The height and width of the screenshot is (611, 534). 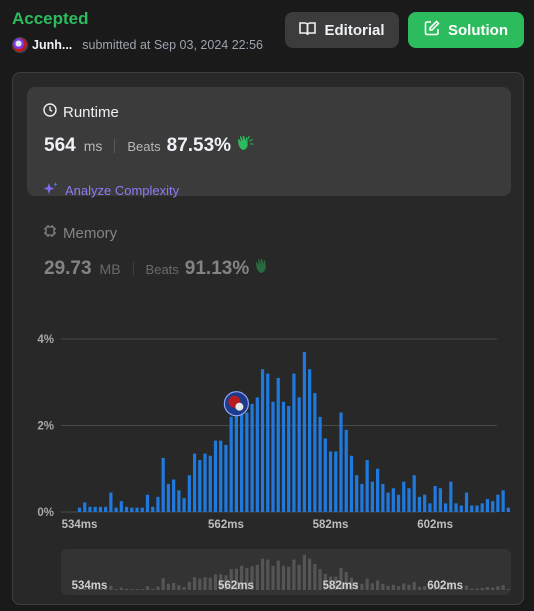 I want to click on minimap-x-label: 562ms, so click(x=236, y=586).